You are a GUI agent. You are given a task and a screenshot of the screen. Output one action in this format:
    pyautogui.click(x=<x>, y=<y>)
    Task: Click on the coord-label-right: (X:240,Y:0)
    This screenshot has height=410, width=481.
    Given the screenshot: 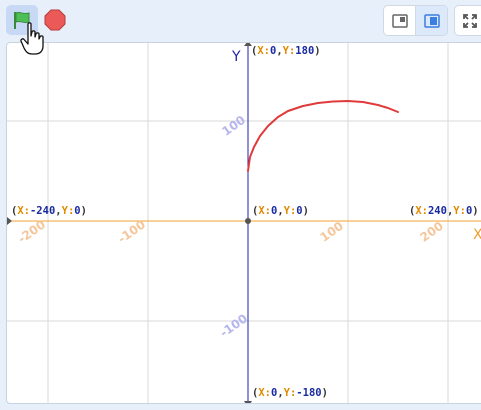 What is the action you would take?
    pyautogui.click(x=444, y=211)
    